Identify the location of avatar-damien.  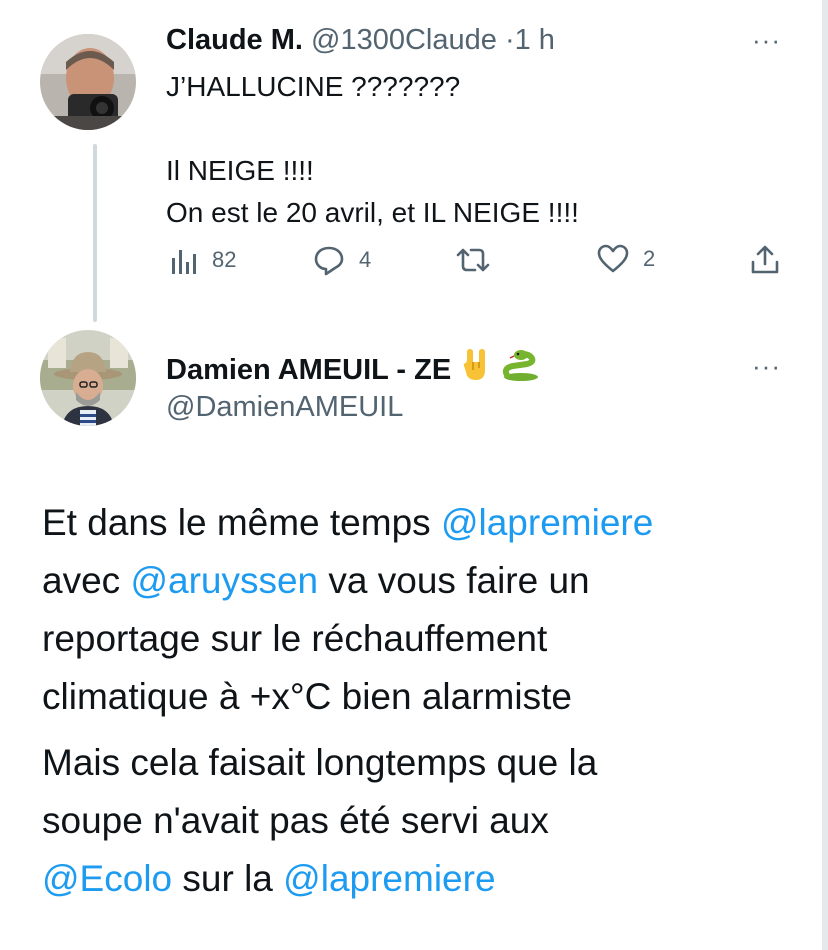
(88, 378).